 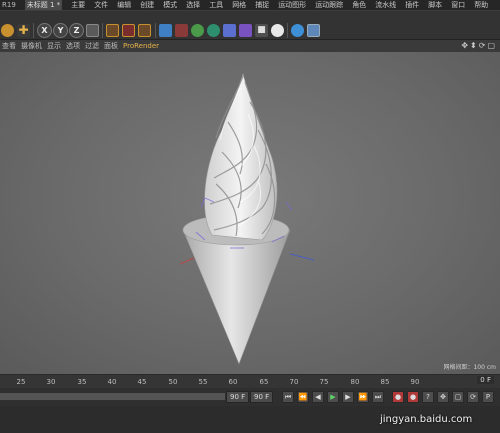 I want to click on sky-icon, so click(x=297, y=30).